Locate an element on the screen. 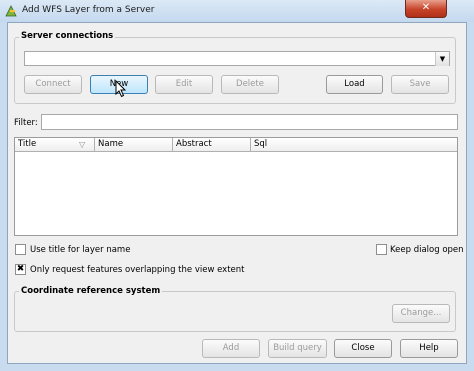 This screenshot has height=371, width=474. server-connections-title: Server connections is located at coordinates (67, 36).